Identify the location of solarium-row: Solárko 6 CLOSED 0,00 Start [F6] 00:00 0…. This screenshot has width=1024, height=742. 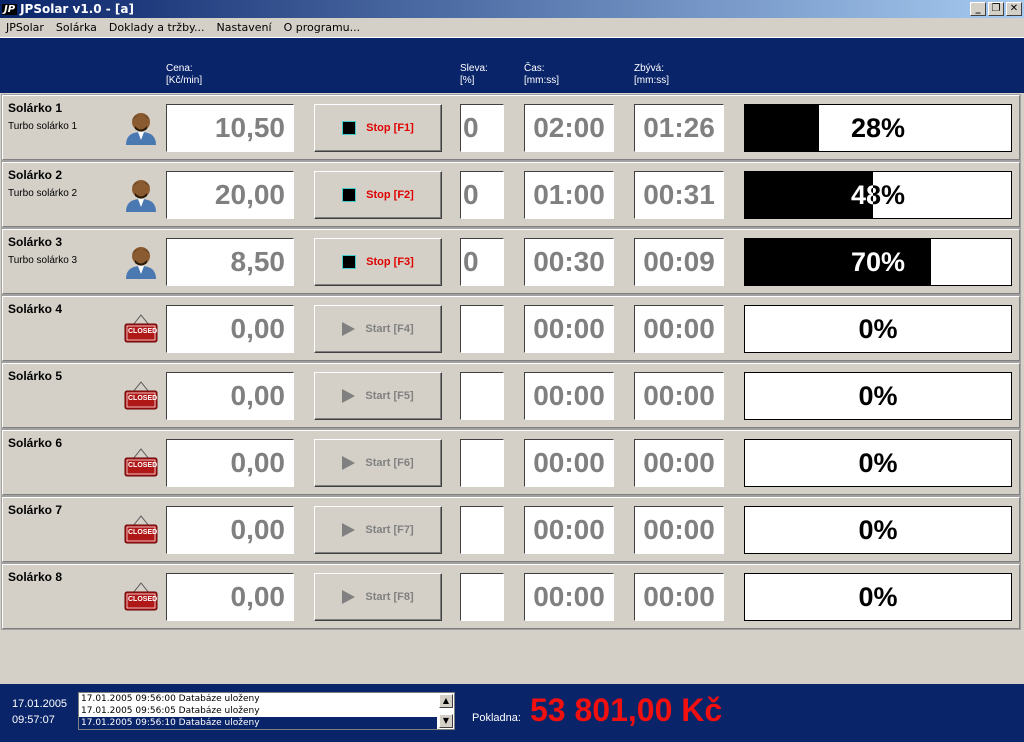
(511, 462).